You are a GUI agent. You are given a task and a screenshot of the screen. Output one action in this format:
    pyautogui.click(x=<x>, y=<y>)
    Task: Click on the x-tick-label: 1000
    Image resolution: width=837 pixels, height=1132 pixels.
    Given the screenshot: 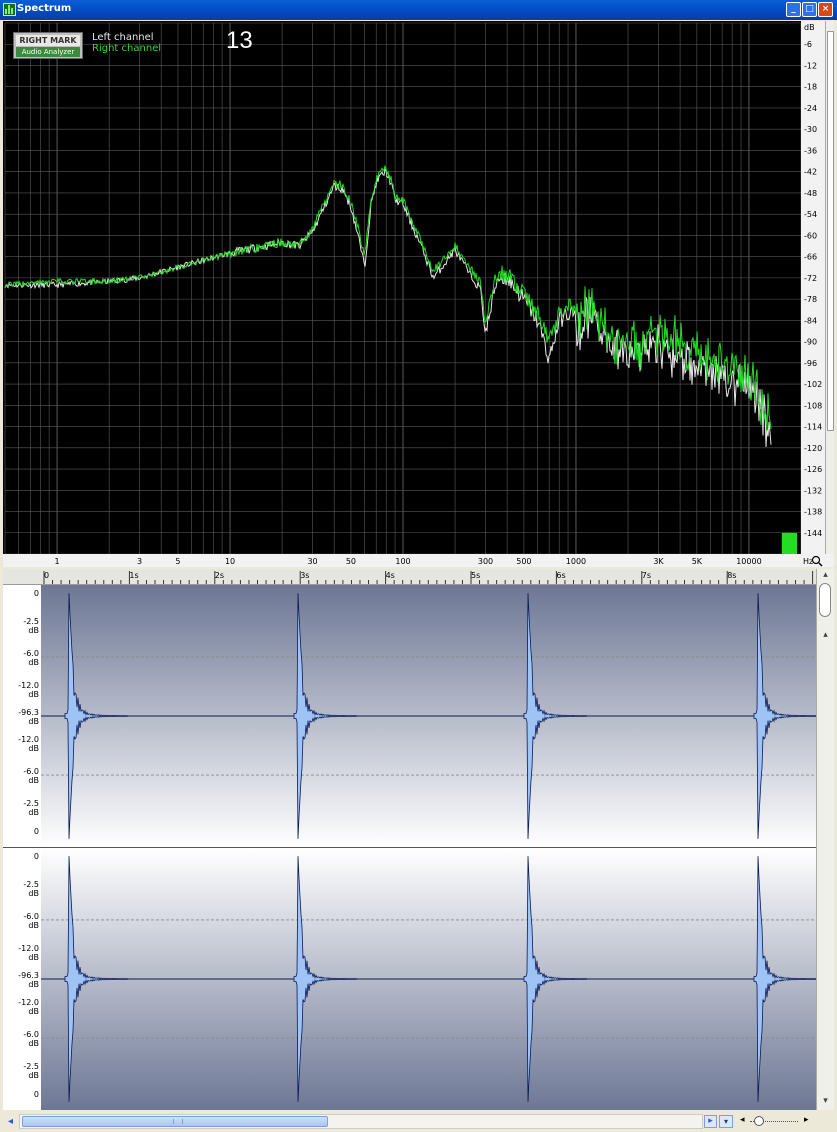 What is the action you would take?
    pyautogui.click(x=576, y=561)
    